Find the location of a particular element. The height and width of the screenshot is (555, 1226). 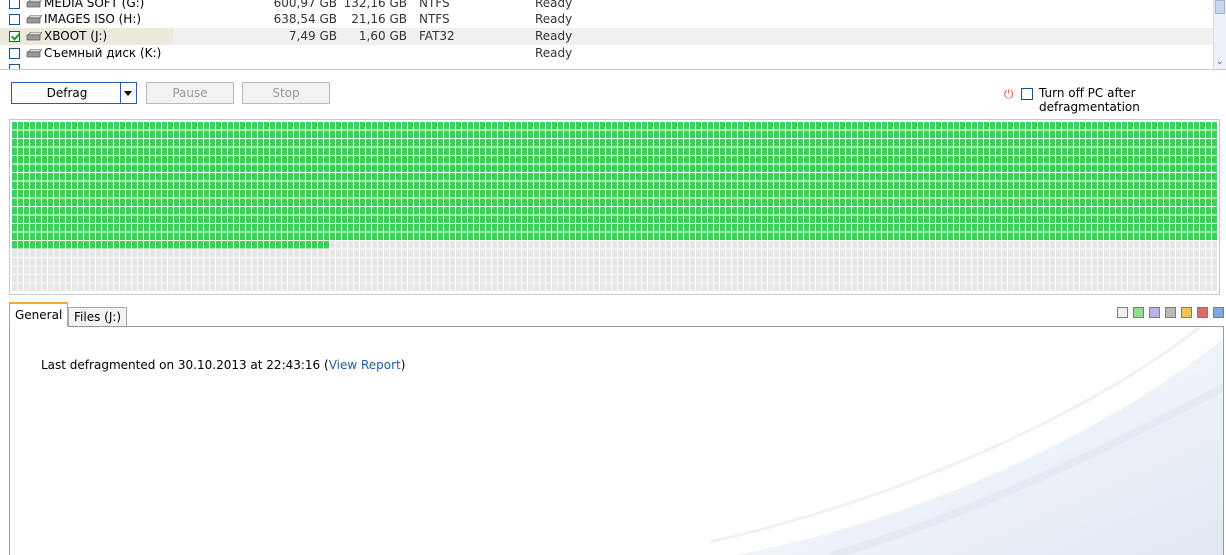

chevron-down-icon: ⌄ is located at coordinates (1220, 62).